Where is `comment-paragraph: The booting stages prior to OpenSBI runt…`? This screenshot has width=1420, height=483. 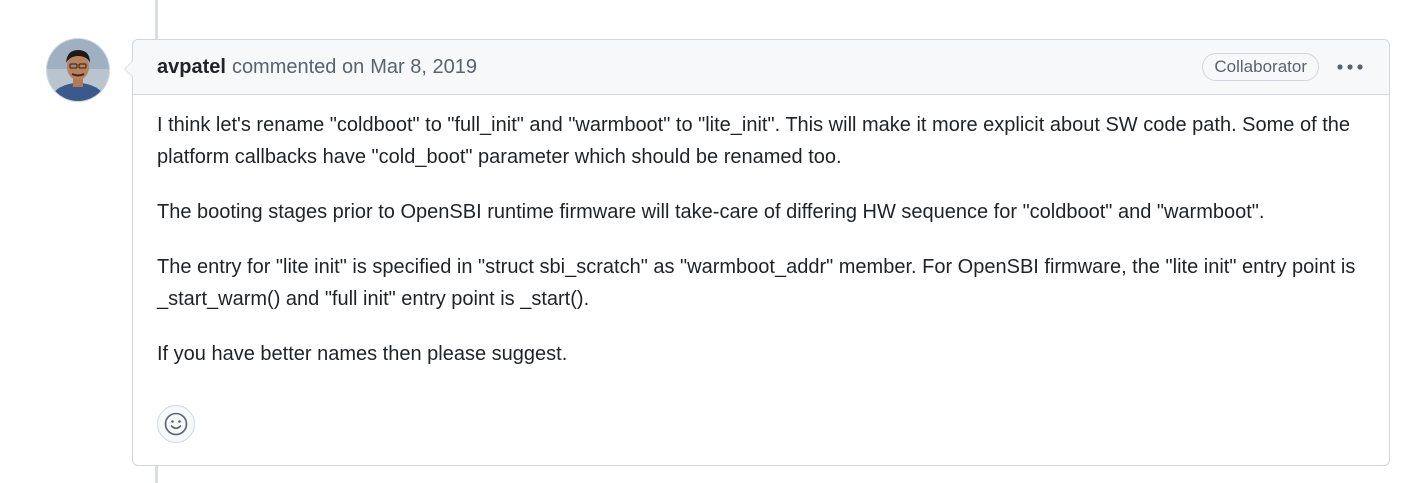
comment-paragraph: The booting stages prior to OpenSBI runt… is located at coordinates (711, 212).